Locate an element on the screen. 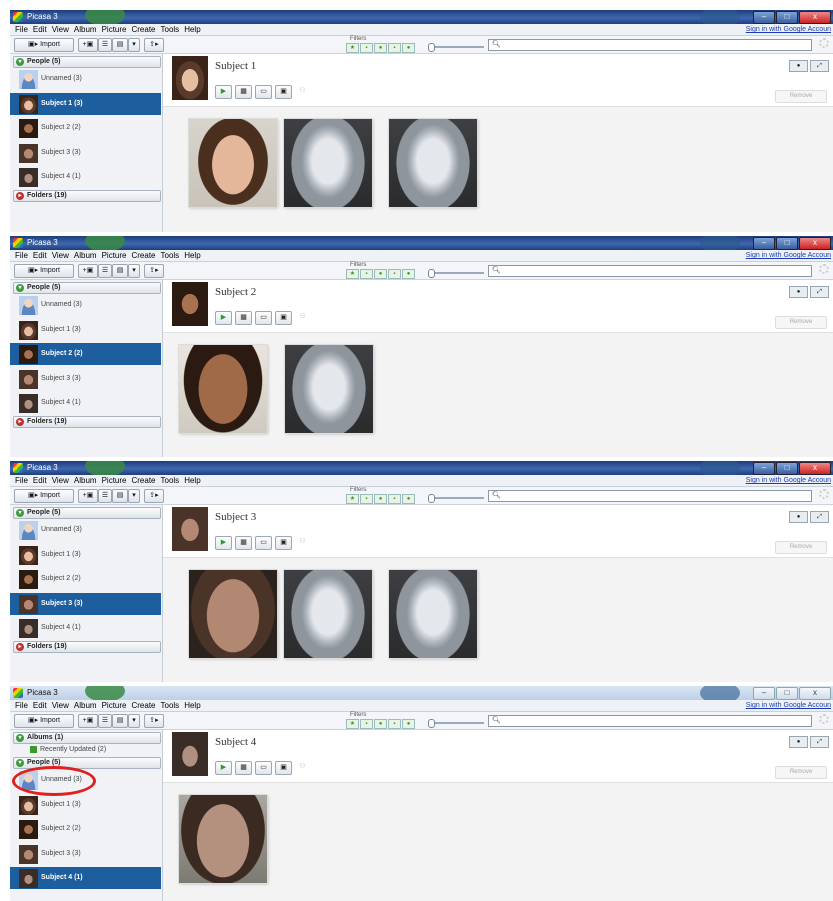 This screenshot has width=833, height=901. person-name: Subject 3 is located at coordinates (235, 517).